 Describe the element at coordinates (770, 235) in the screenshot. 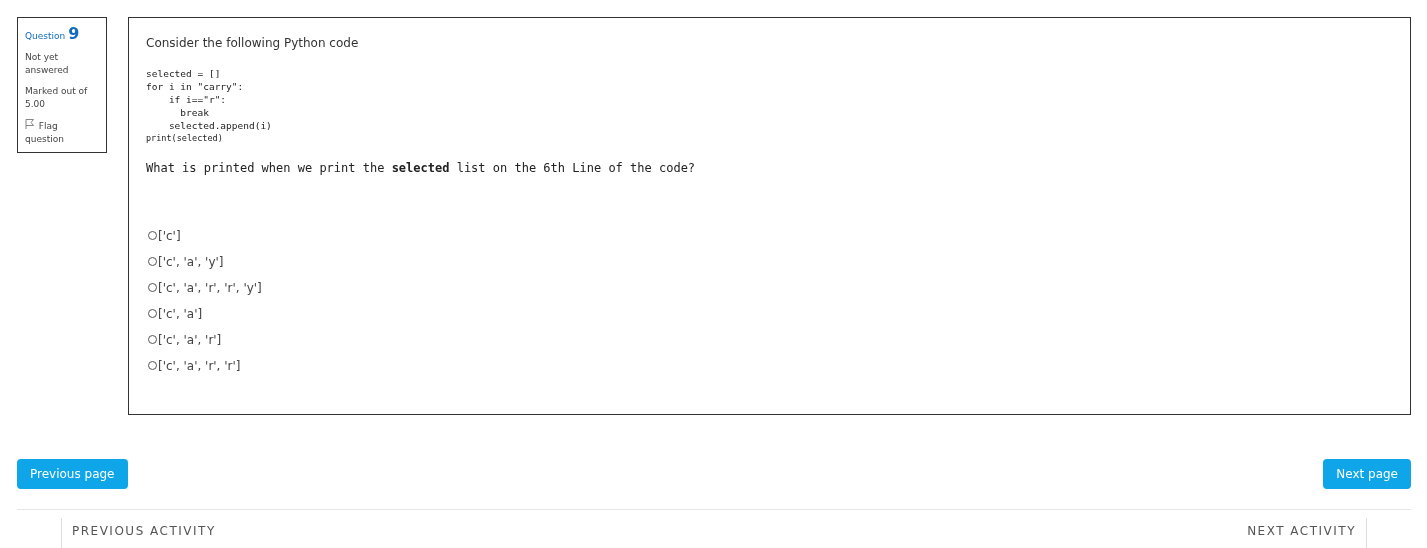

I see `answer-option: ['c']` at that location.